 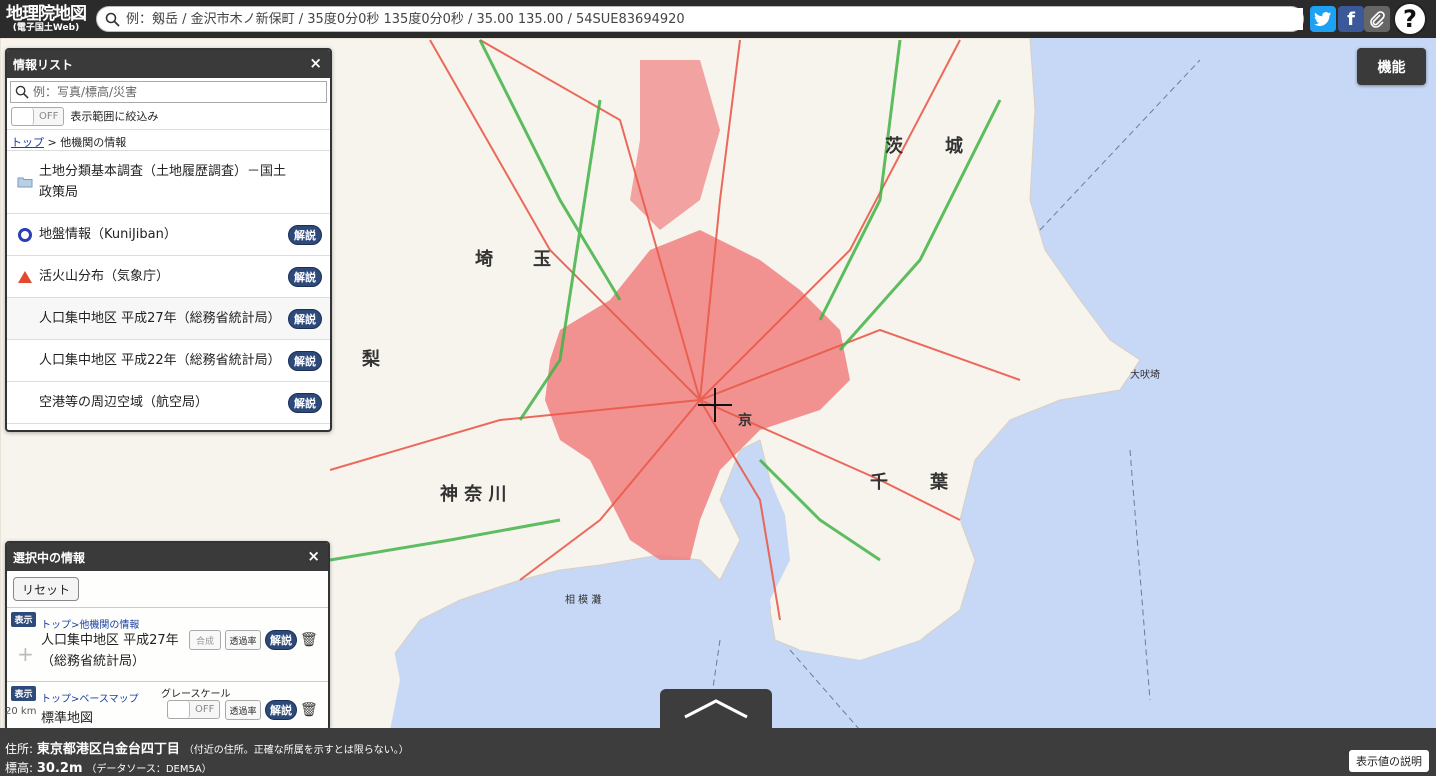 What do you see at coordinates (43, 64) in the screenshot?
I see `info-panel-title: 情報リスト` at bounding box center [43, 64].